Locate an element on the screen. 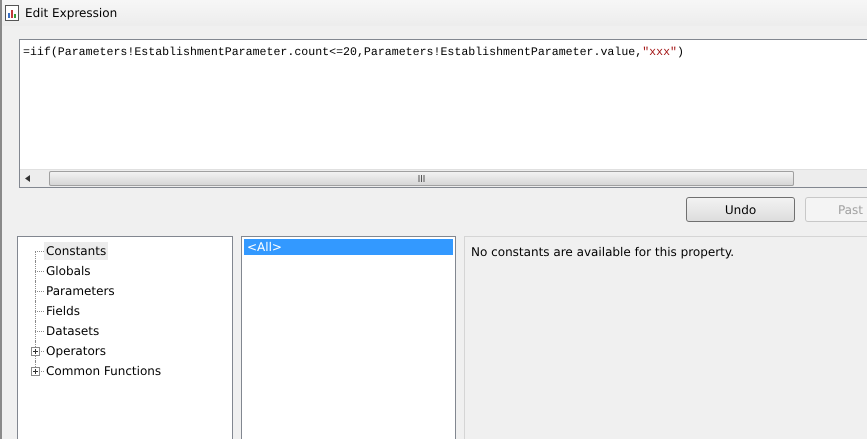 The width and height of the screenshot is (867, 439). tree-item: Constants is located at coordinates (76, 251).